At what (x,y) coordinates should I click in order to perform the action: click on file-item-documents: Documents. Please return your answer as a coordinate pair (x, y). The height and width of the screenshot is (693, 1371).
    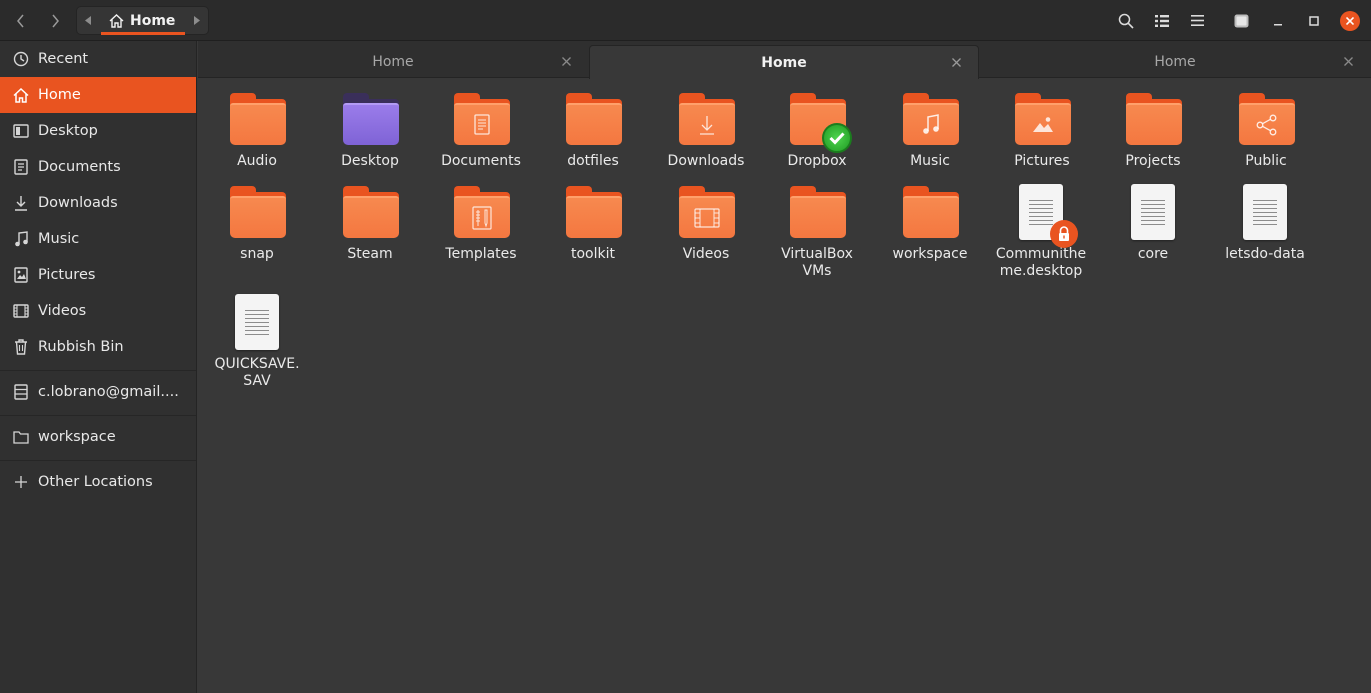
    Looking at the image, I should click on (481, 124).